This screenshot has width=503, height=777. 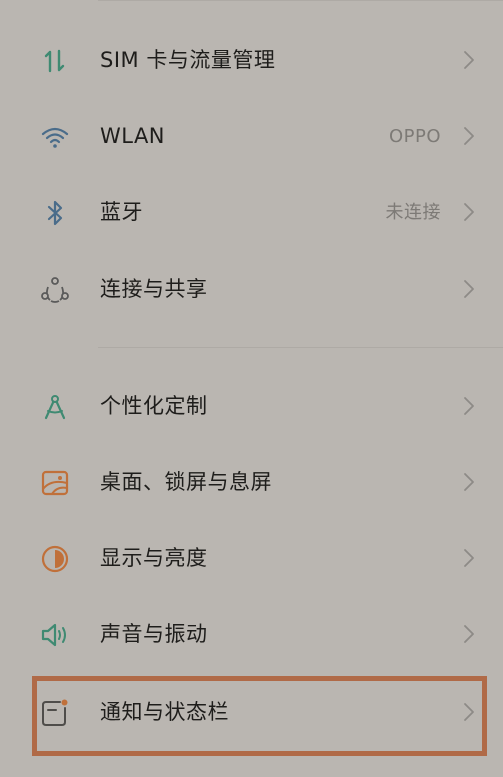 What do you see at coordinates (55, 483) in the screenshot?
I see `wallpaper-icon` at bounding box center [55, 483].